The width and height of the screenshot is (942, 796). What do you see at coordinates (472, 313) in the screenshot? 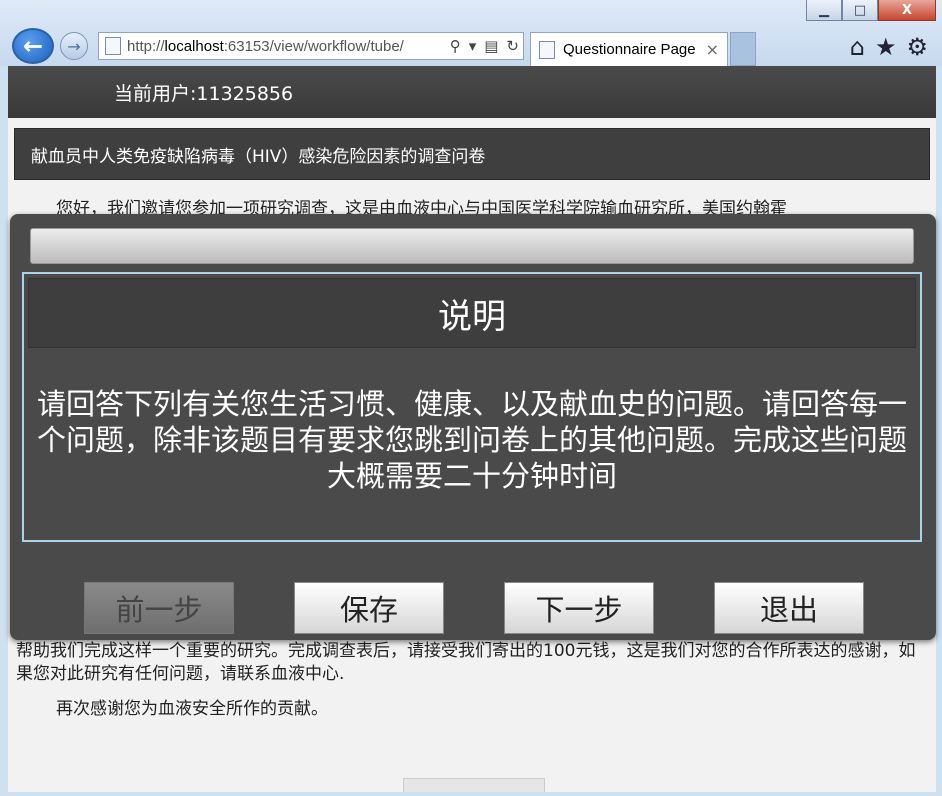
I see `instructions-heading: 说明` at bounding box center [472, 313].